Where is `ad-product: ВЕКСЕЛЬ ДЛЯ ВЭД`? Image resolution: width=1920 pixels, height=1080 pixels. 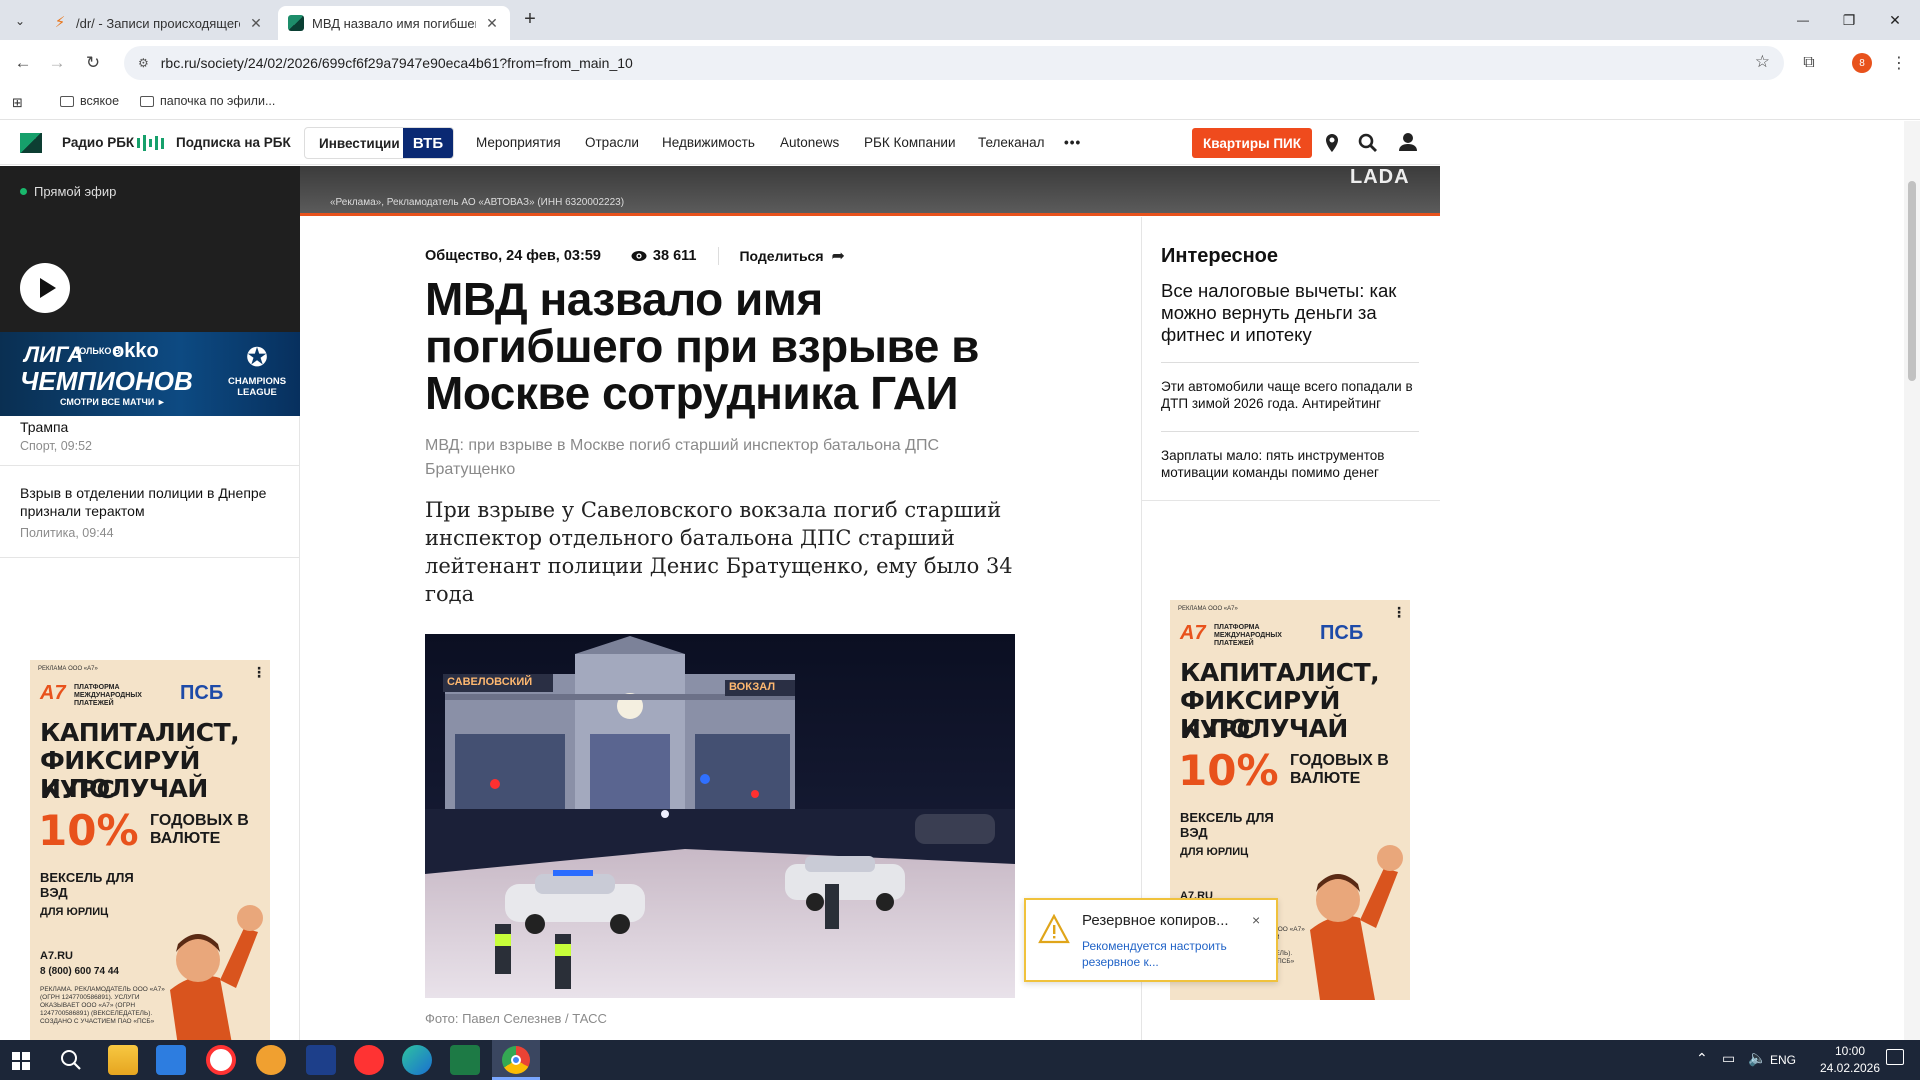 ad-product: ВЕКСЕЛЬ ДЛЯ ВЭД is located at coordinates (1227, 825).